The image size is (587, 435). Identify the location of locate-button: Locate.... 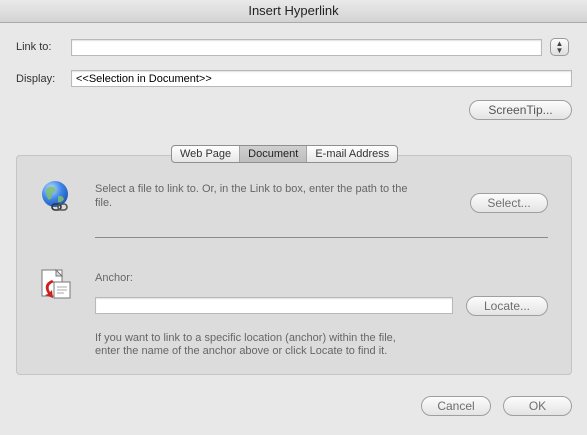
(507, 306).